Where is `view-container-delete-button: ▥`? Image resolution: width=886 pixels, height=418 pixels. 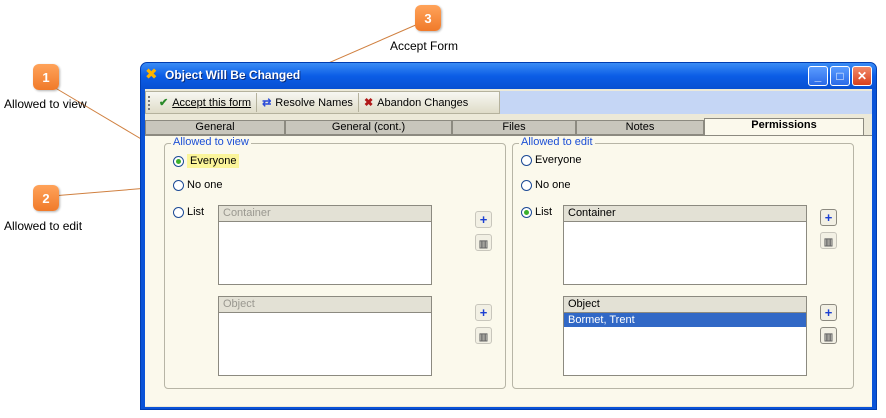
view-container-delete-button: ▥ is located at coordinates (483, 242).